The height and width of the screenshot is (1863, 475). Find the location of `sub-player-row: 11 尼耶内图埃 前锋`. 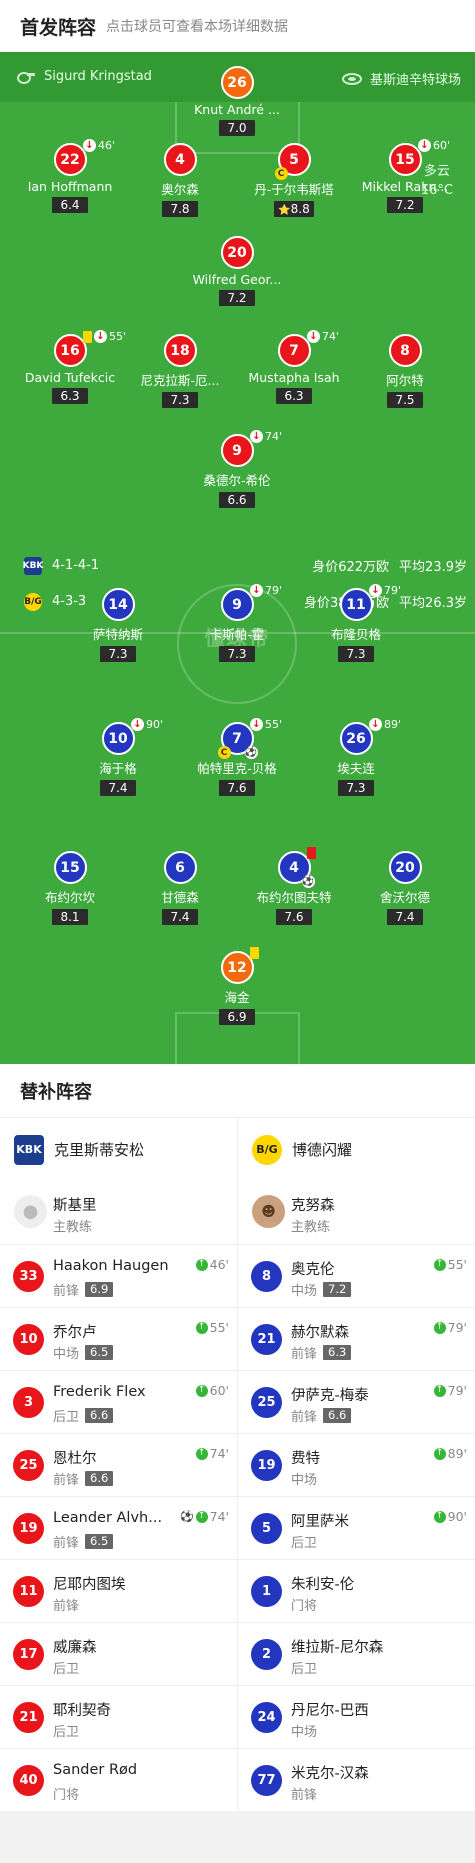

sub-player-row: 11 尼耶内图埃 前锋 is located at coordinates (118, 1590).